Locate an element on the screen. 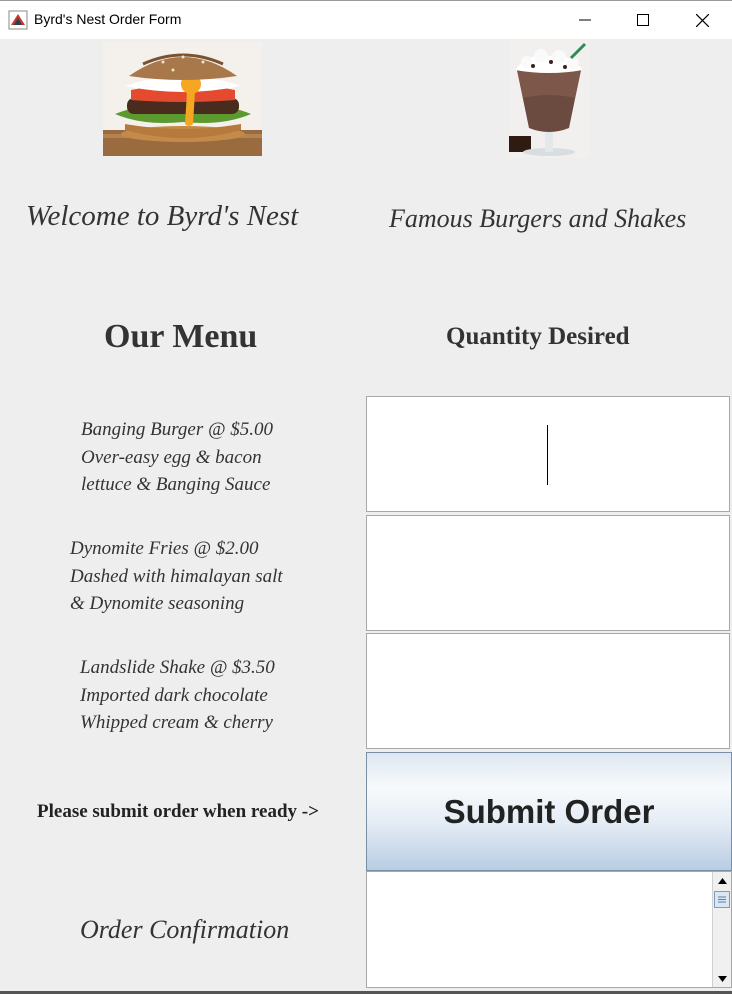 This screenshot has height=994, width=732. menu-item-description: Dashed with himalayan salt is located at coordinates (176, 576).